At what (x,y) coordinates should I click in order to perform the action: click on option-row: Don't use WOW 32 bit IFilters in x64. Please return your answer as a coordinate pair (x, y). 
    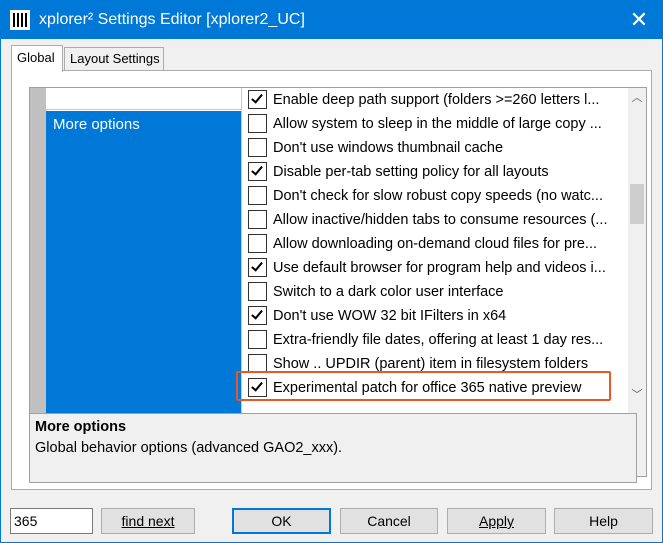
    Looking at the image, I should click on (431, 316).